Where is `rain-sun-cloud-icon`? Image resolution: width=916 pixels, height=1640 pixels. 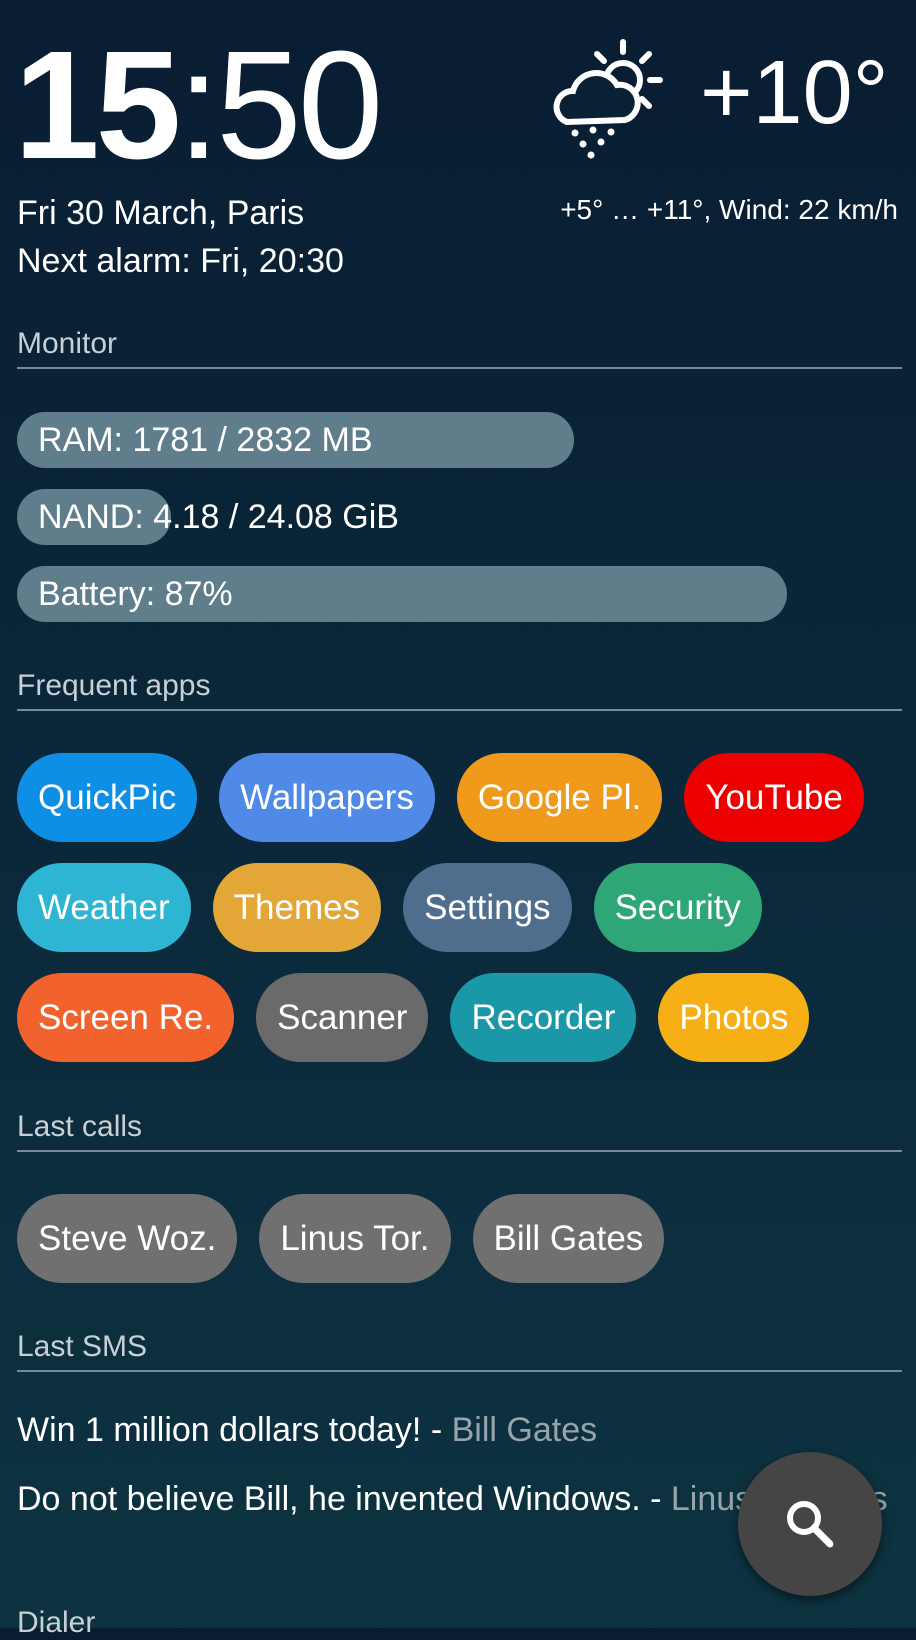 rain-sun-cloud-icon is located at coordinates (610, 98).